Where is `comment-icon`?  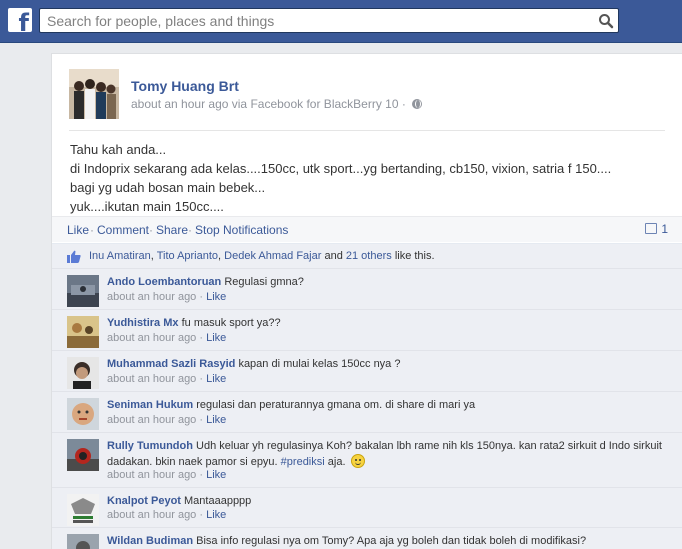
comment-icon is located at coordinates (651, 228).